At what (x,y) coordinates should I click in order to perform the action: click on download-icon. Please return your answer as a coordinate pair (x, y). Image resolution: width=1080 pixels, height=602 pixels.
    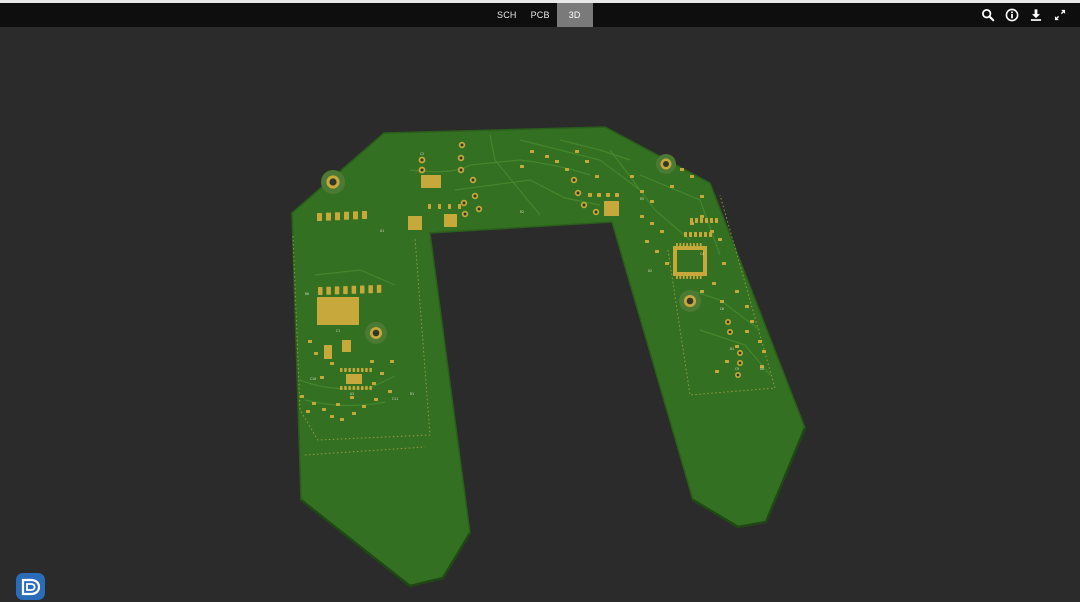
    Looking at the image, I should click on (1036, 15).